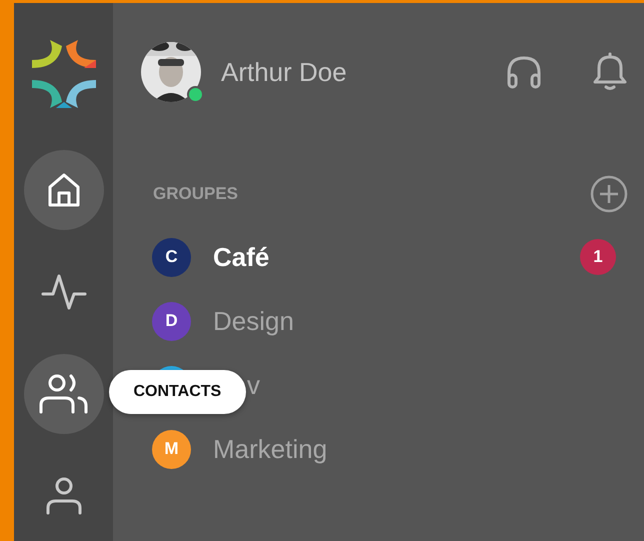 Image resolution: width=644 pixels, height=541 pixels. I want to click on group-name: Café, so click(241, 257).